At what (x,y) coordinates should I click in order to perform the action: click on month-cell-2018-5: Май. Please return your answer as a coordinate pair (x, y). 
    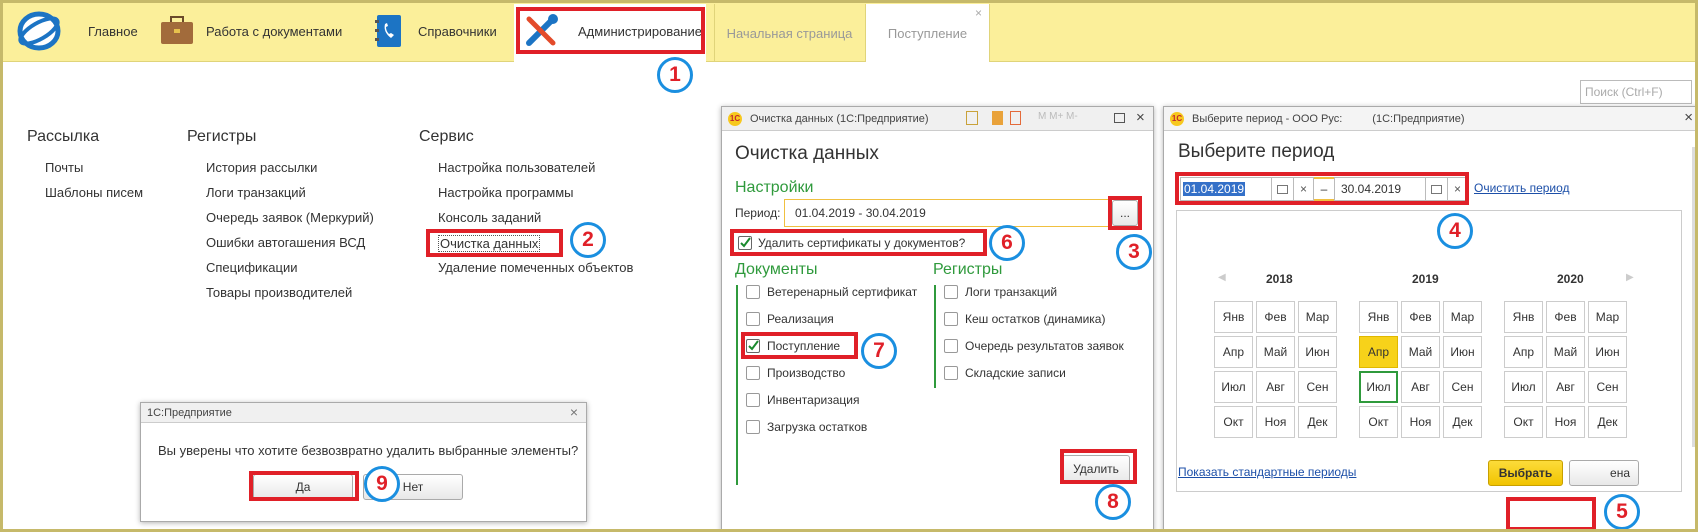
    Looking at the image, I should click on (1275, 352).